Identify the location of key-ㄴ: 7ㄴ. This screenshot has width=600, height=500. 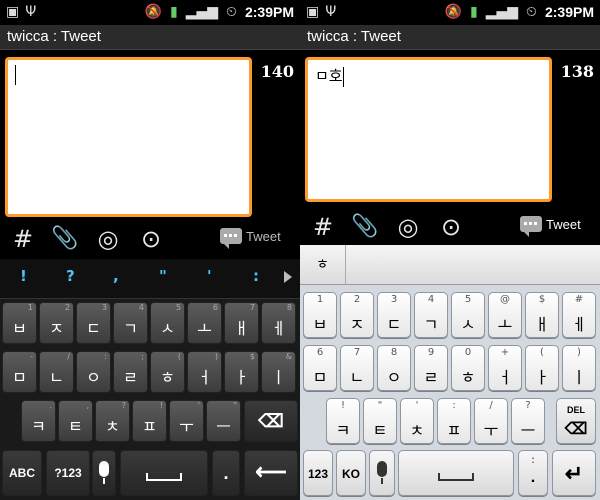
(357, 368).